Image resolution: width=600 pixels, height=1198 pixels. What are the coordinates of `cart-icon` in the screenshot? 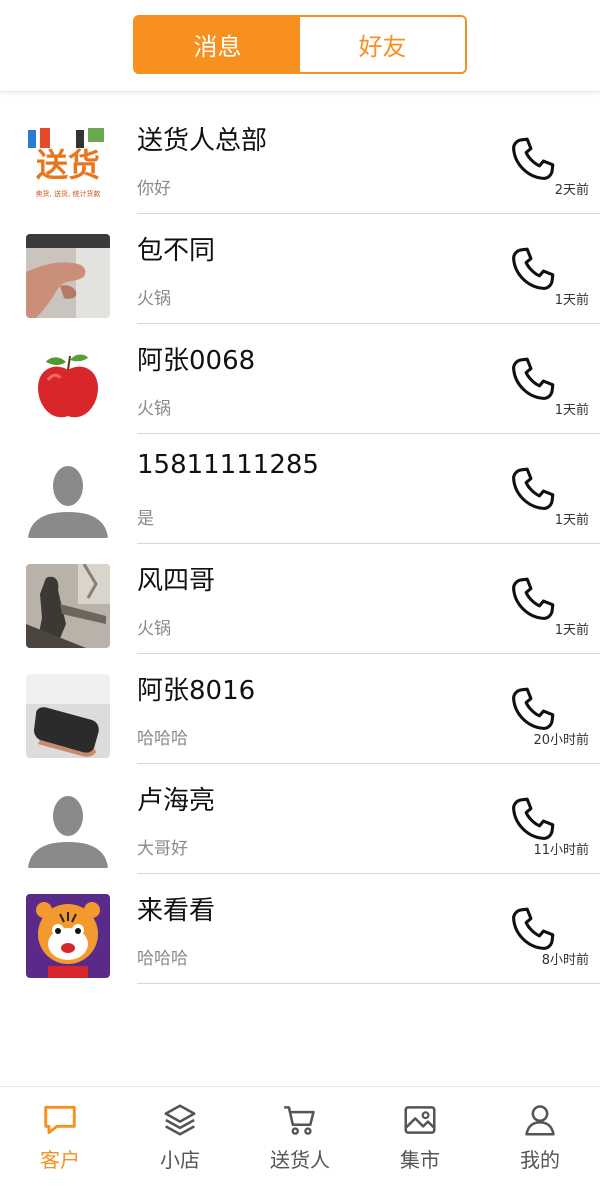 It's located at (299, 1120).